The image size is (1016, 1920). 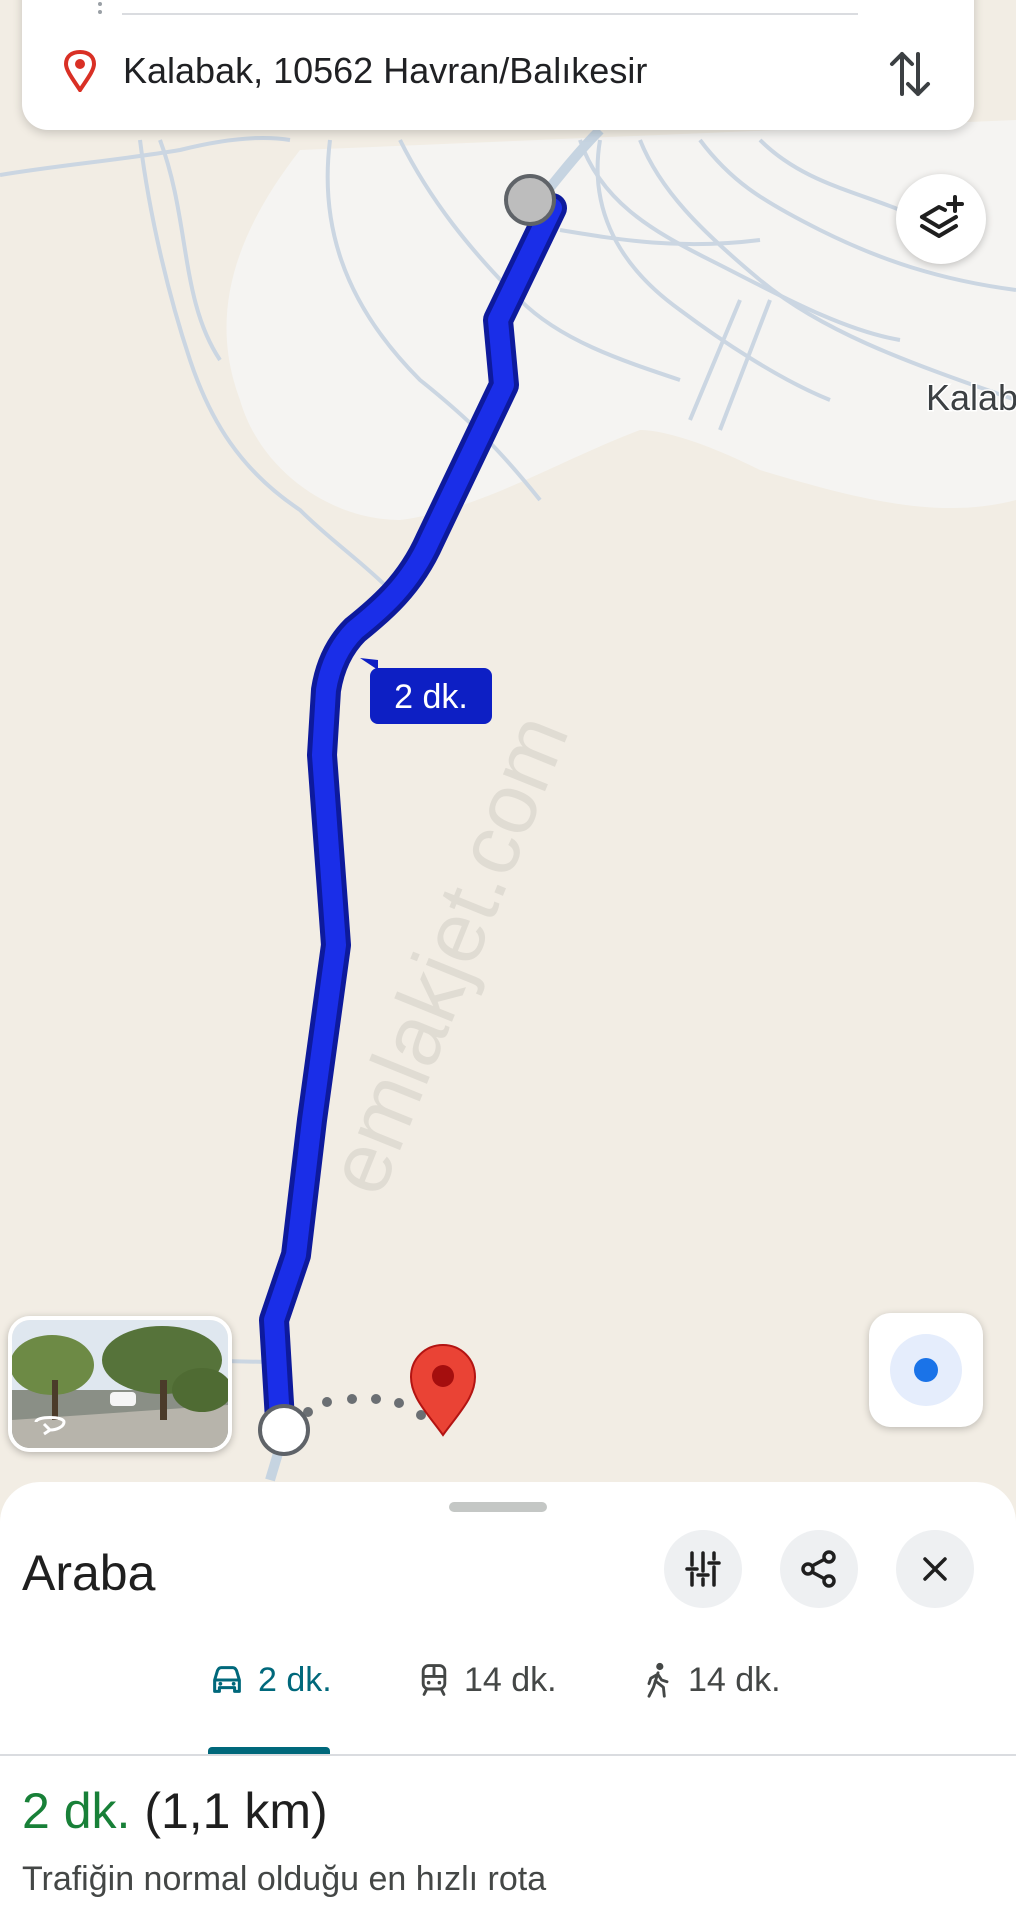 What do you see at coordinates (510, 1679) in the screenshot?
I see `tab-transit-label: 14 dk.` at bounding box center [510, 1679].